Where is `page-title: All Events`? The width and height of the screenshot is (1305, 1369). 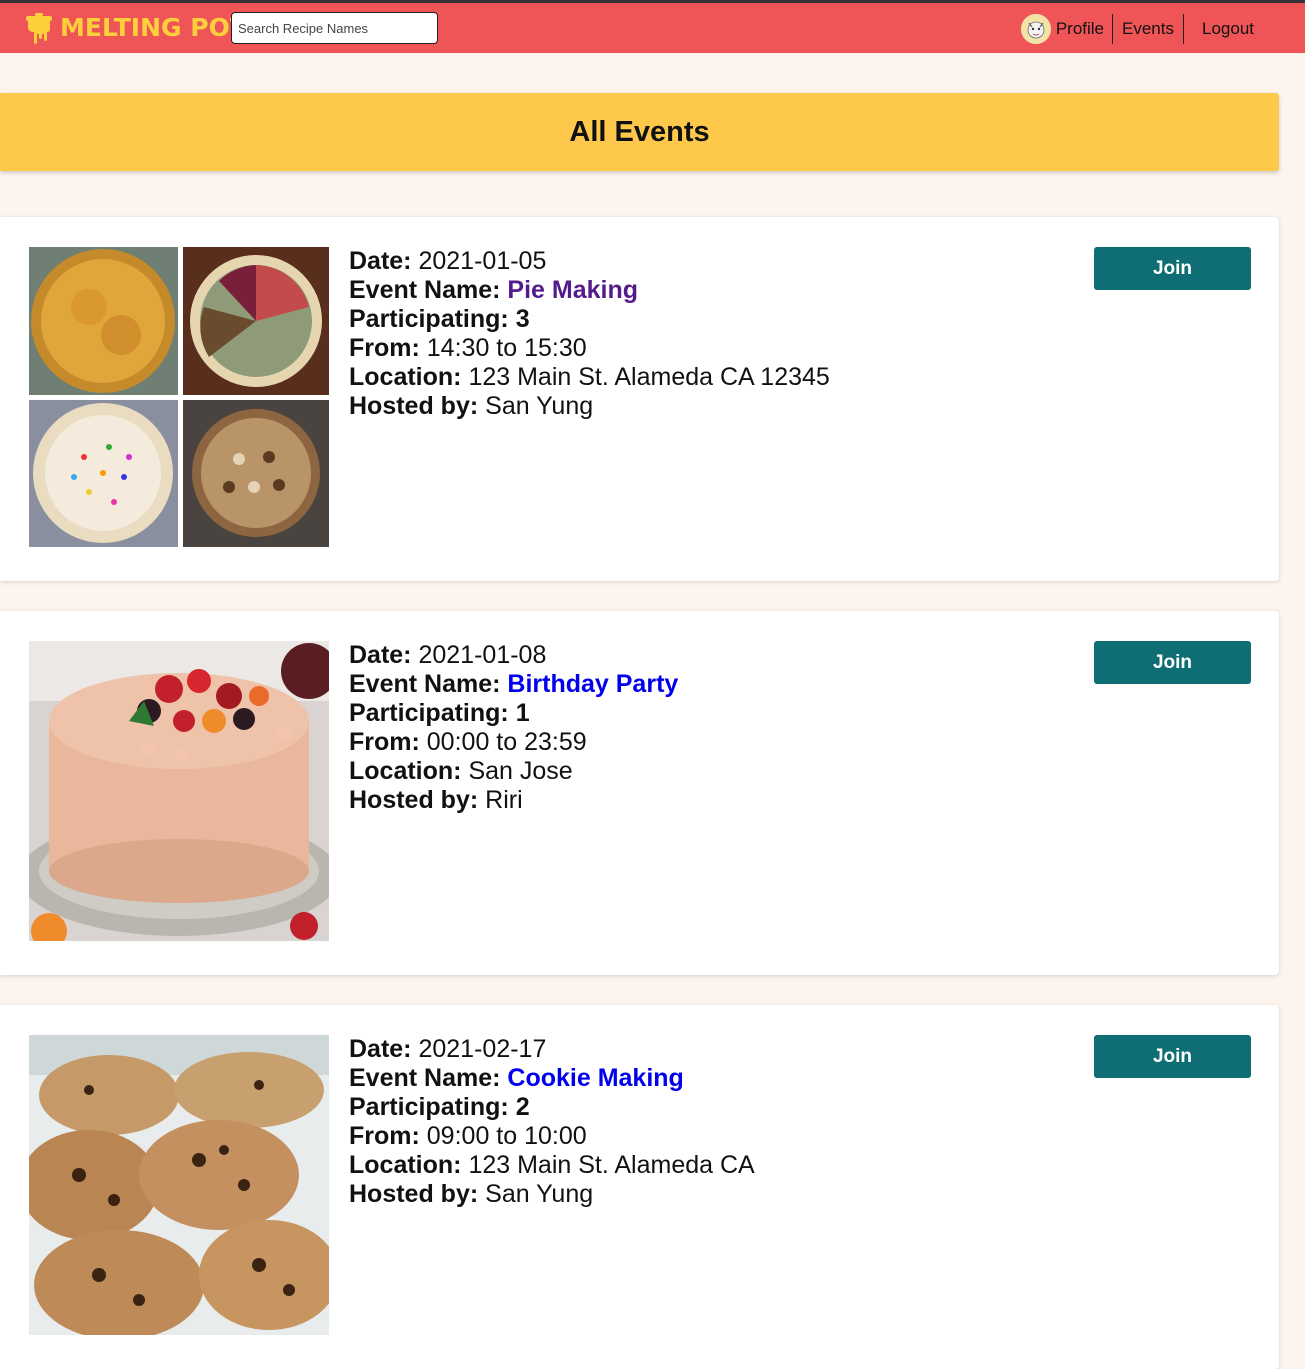
page-title: All Events is located at coordinates (639, 131).